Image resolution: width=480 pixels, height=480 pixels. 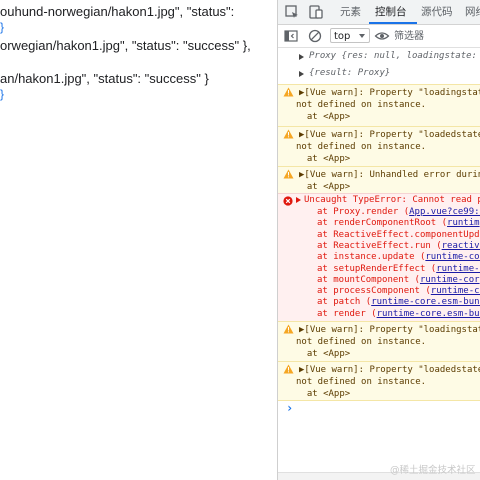 What do you see at coordinates (463, 223) in the screenshot?
I see `stack-frame-source-link: runtim` at bounding box center [463, 223].